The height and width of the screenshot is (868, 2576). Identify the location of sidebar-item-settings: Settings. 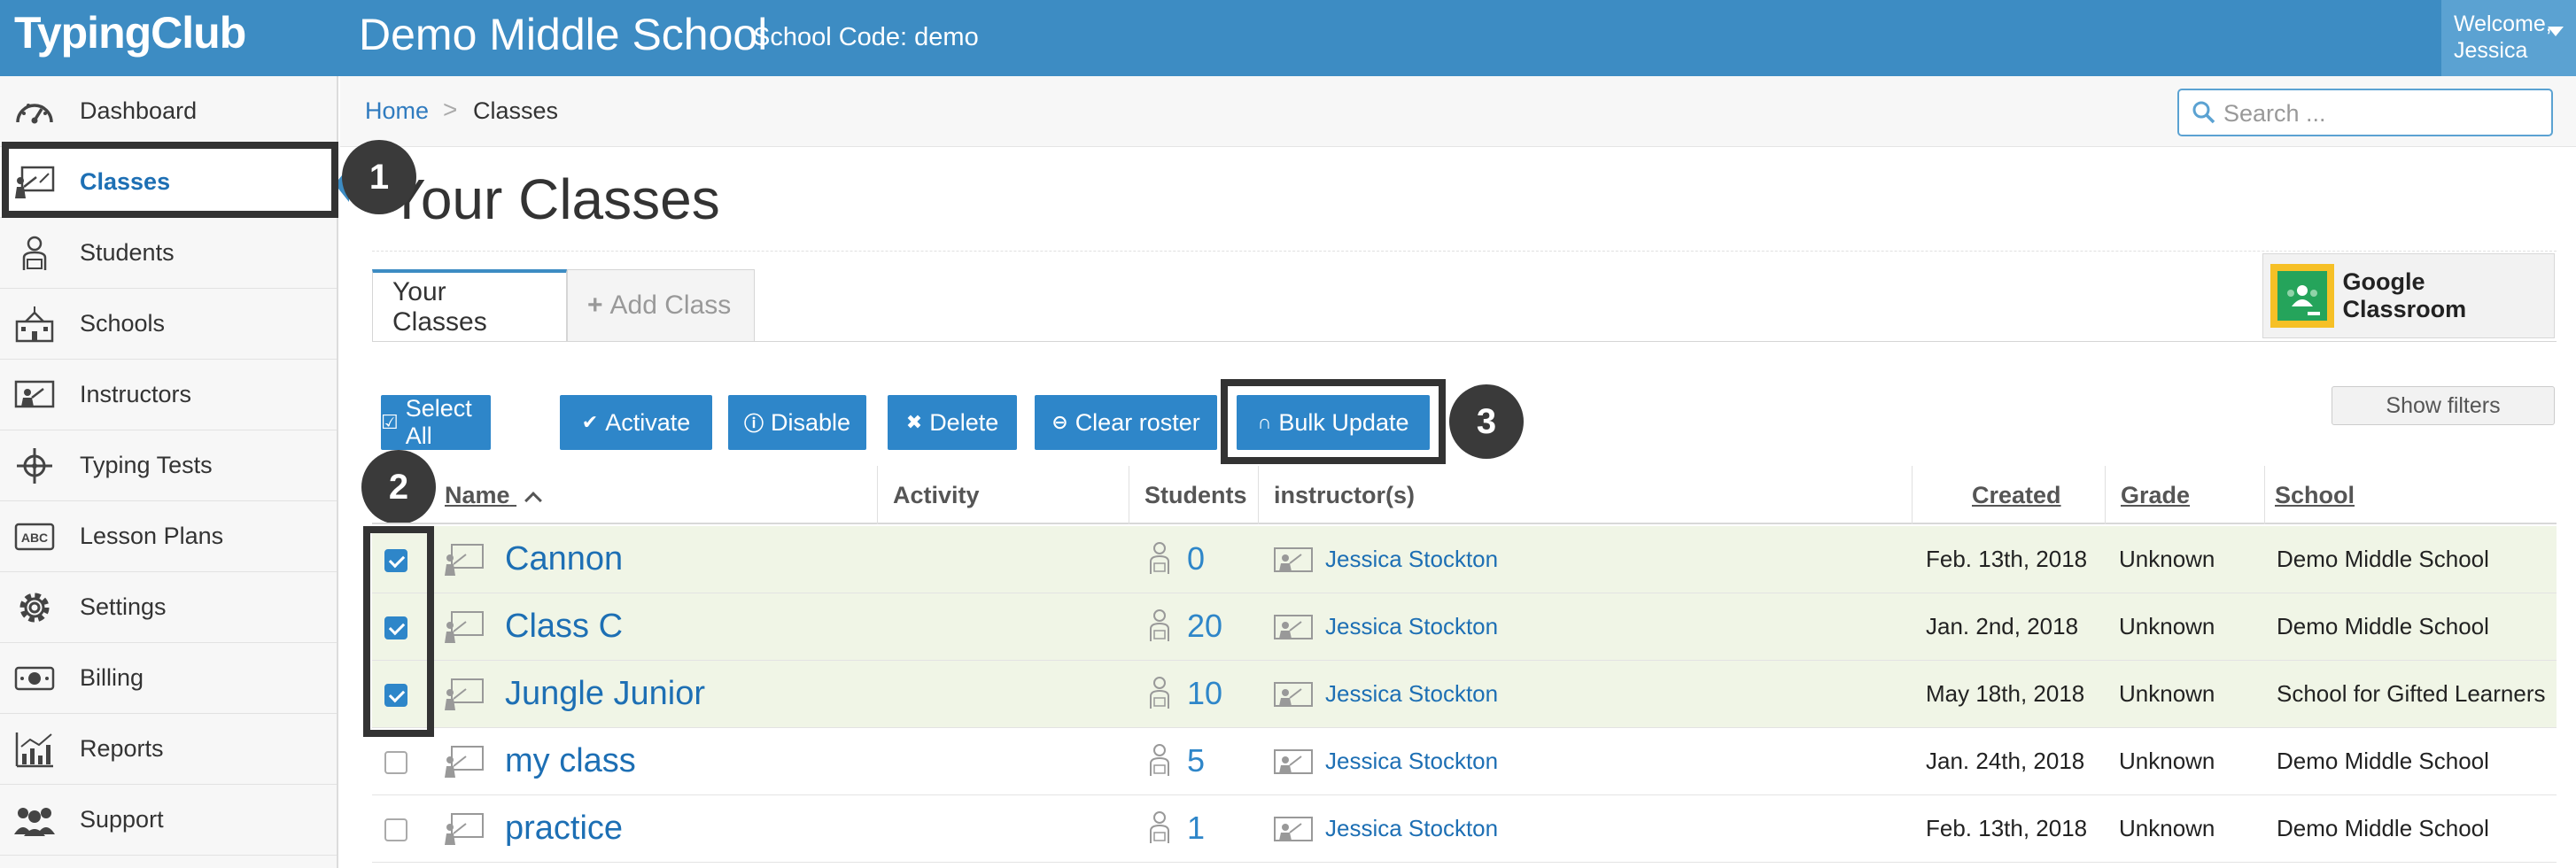
(168, 608).